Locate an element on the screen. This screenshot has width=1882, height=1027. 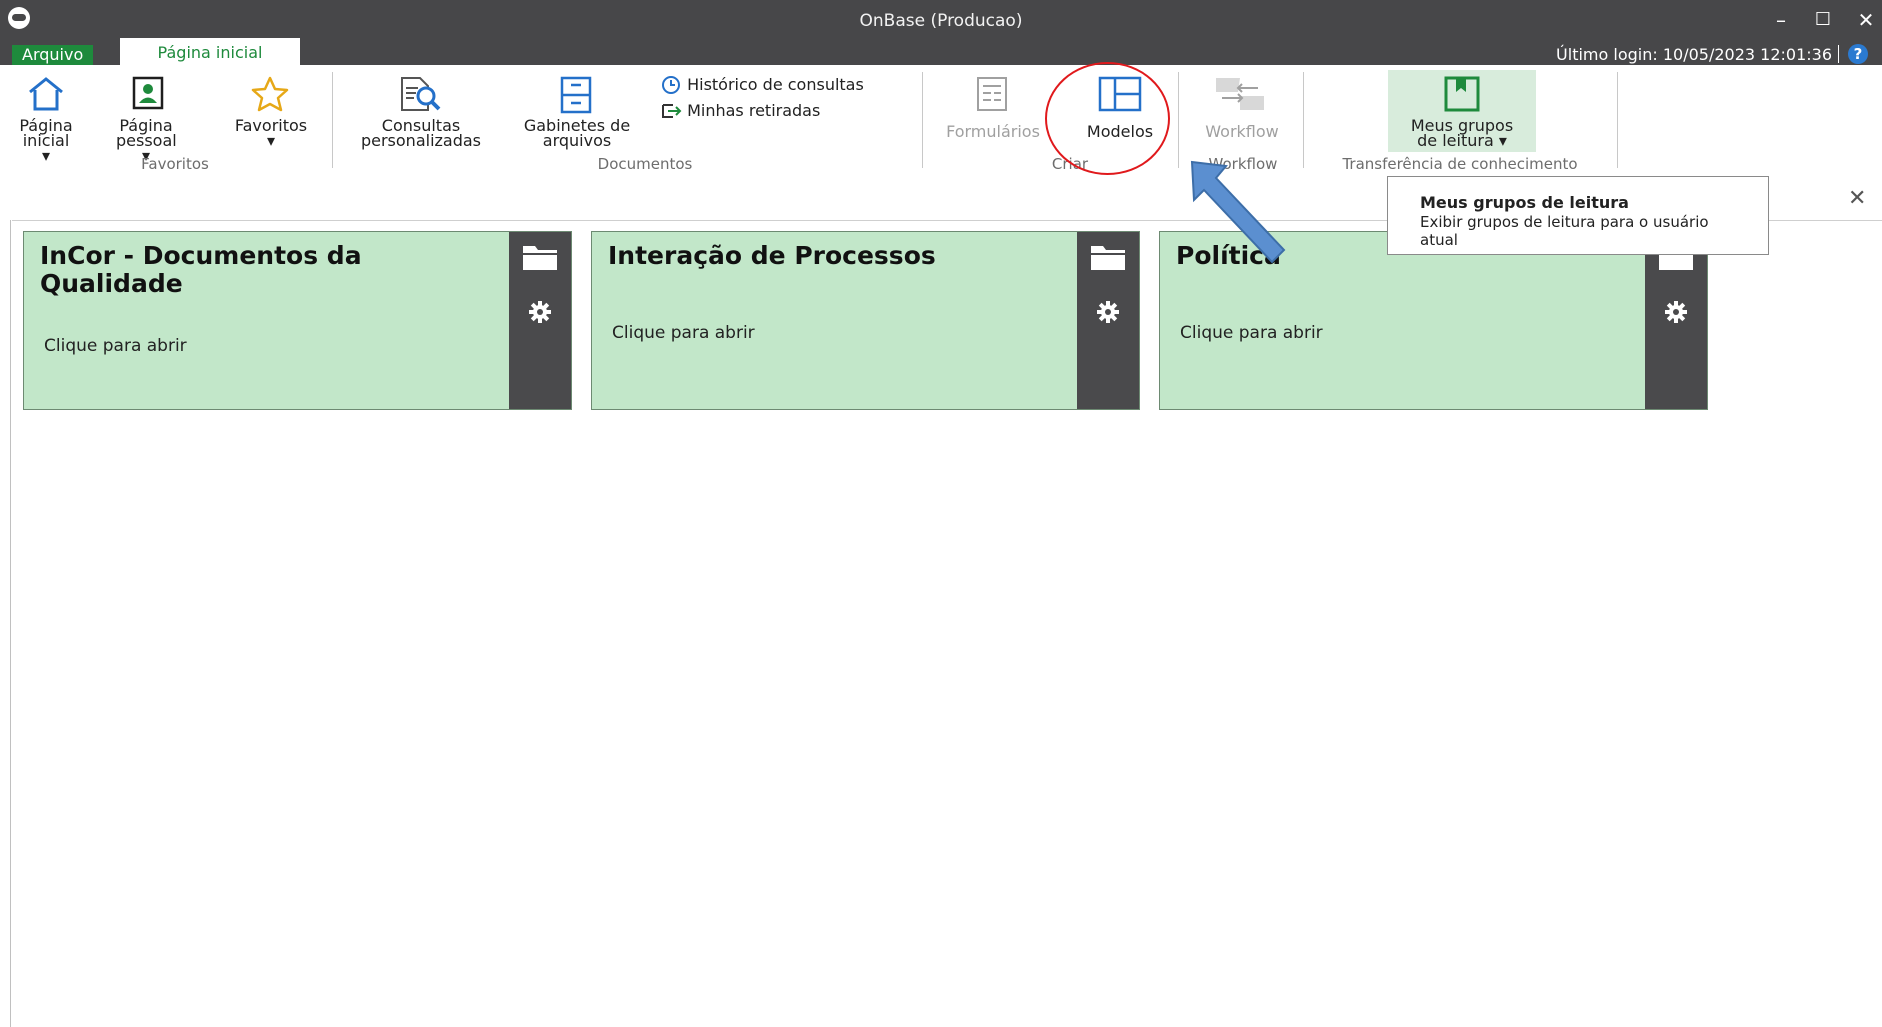
forms-button: Formulários is located at coordinates (993, 108).